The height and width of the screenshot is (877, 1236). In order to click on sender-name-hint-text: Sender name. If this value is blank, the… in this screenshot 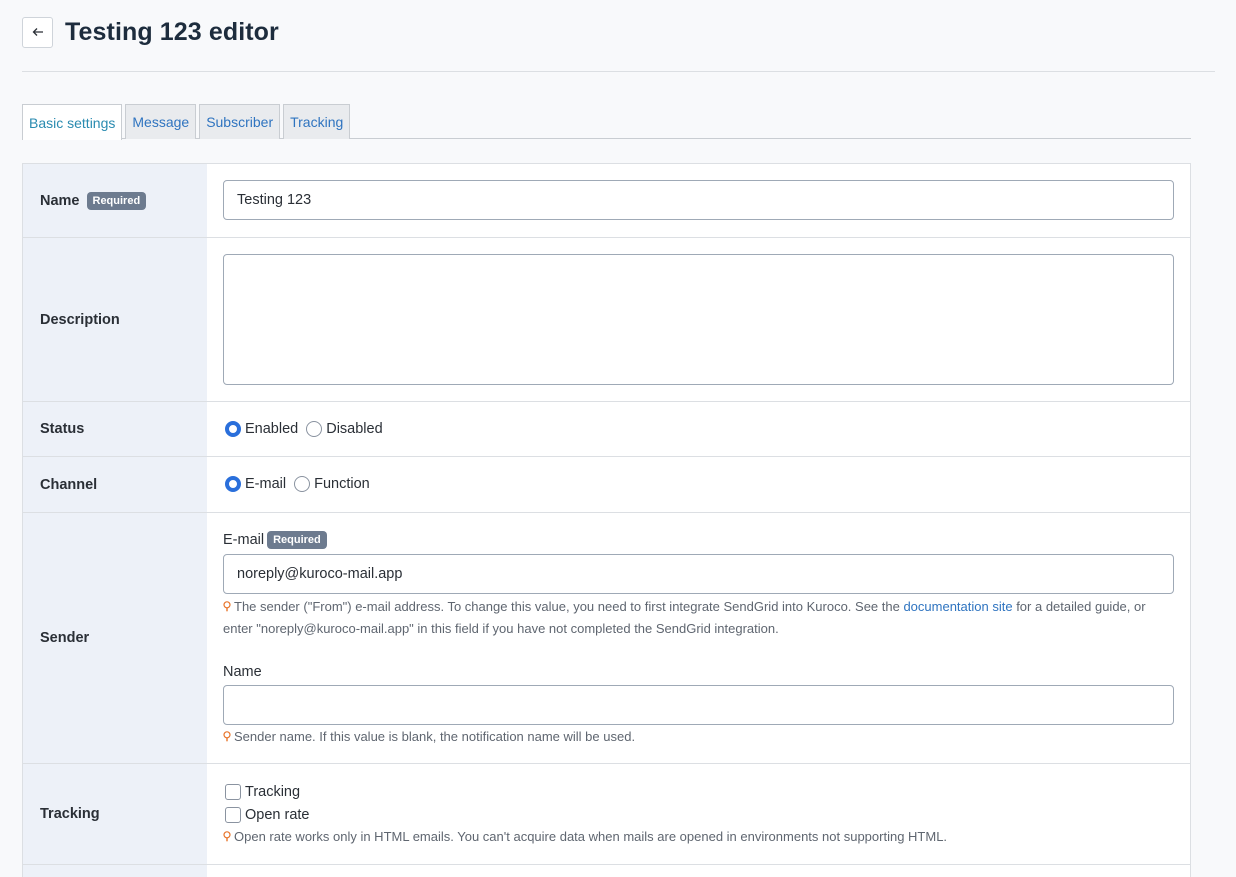, I will do `click(435, 736)`.